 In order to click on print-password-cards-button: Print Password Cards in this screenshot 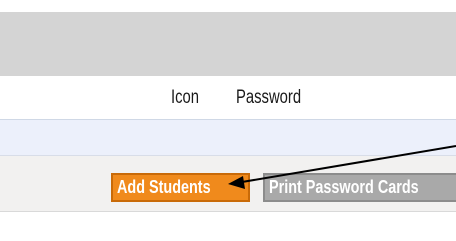, I will do `click(359, 187)`.